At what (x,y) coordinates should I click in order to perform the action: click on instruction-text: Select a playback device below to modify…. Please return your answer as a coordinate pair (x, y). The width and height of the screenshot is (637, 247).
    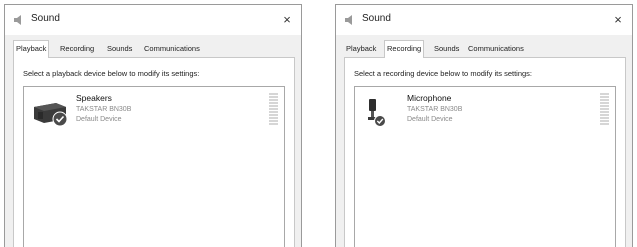
    Looking at the image, I should click on (111, 73).